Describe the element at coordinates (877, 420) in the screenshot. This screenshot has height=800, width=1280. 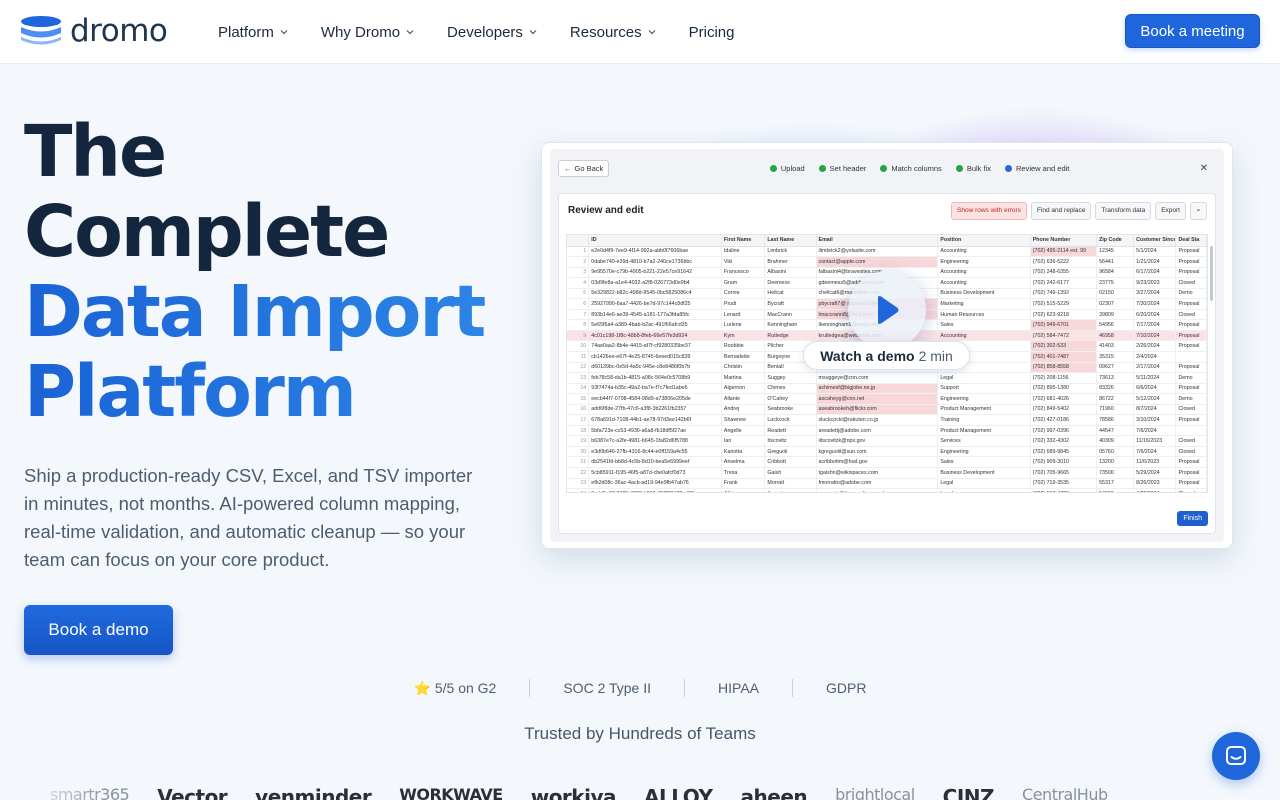
I see `table-cell: sluckcocki@rakuten.co.jp` at that location.